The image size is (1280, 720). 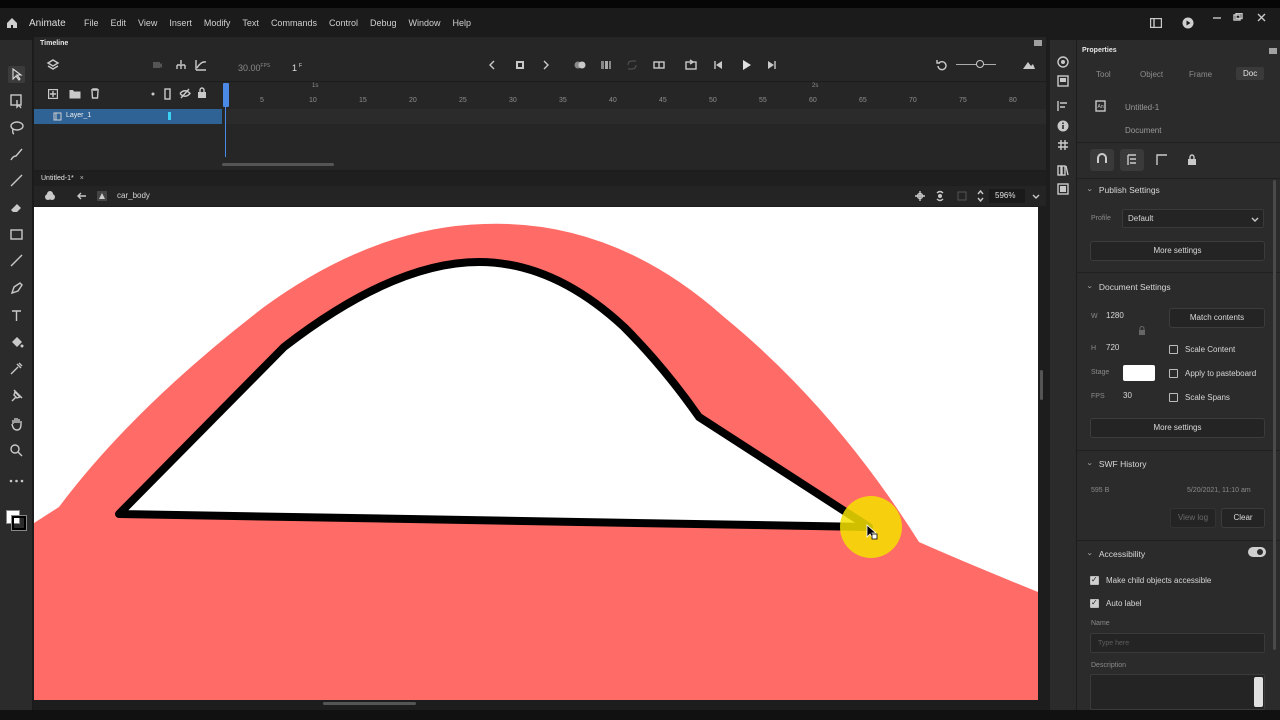 I want to click on frame-readout: 1F, so click(x=297, y=68).